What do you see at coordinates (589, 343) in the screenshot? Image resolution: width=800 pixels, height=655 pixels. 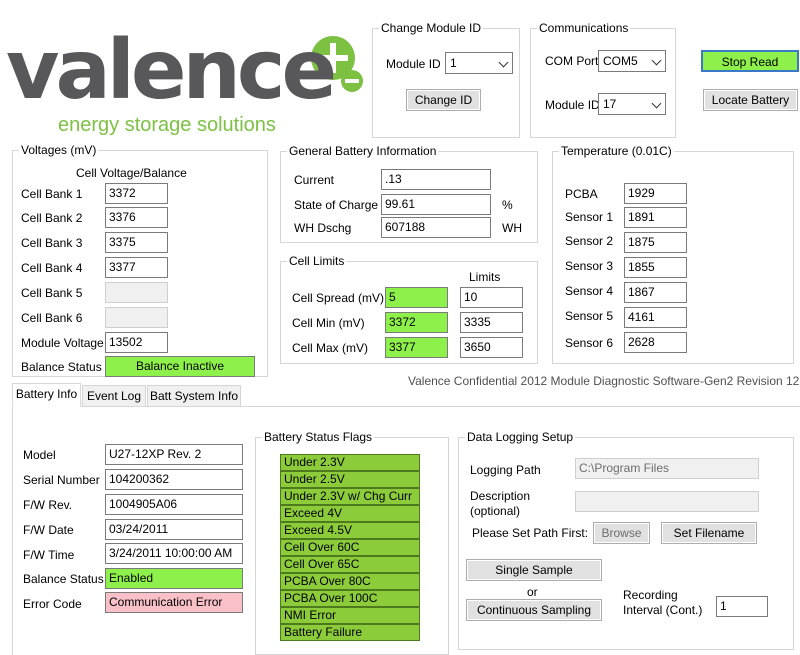 I see `temp-label: Sensor 6` at bounding box center [589, 343].